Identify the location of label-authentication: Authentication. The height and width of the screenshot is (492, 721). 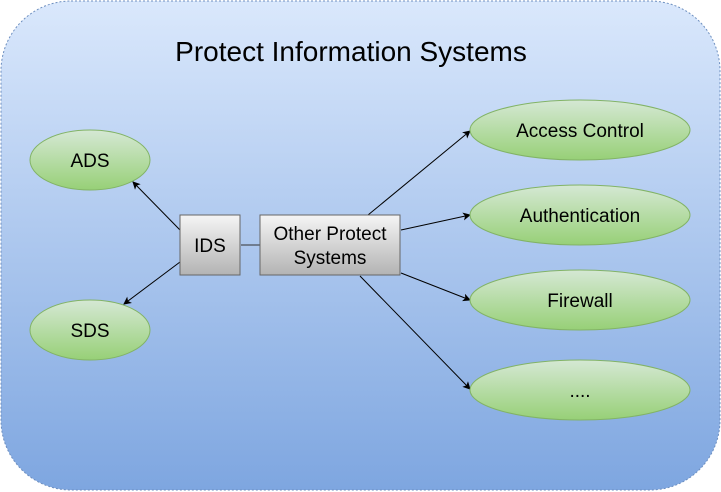
(580, 216).